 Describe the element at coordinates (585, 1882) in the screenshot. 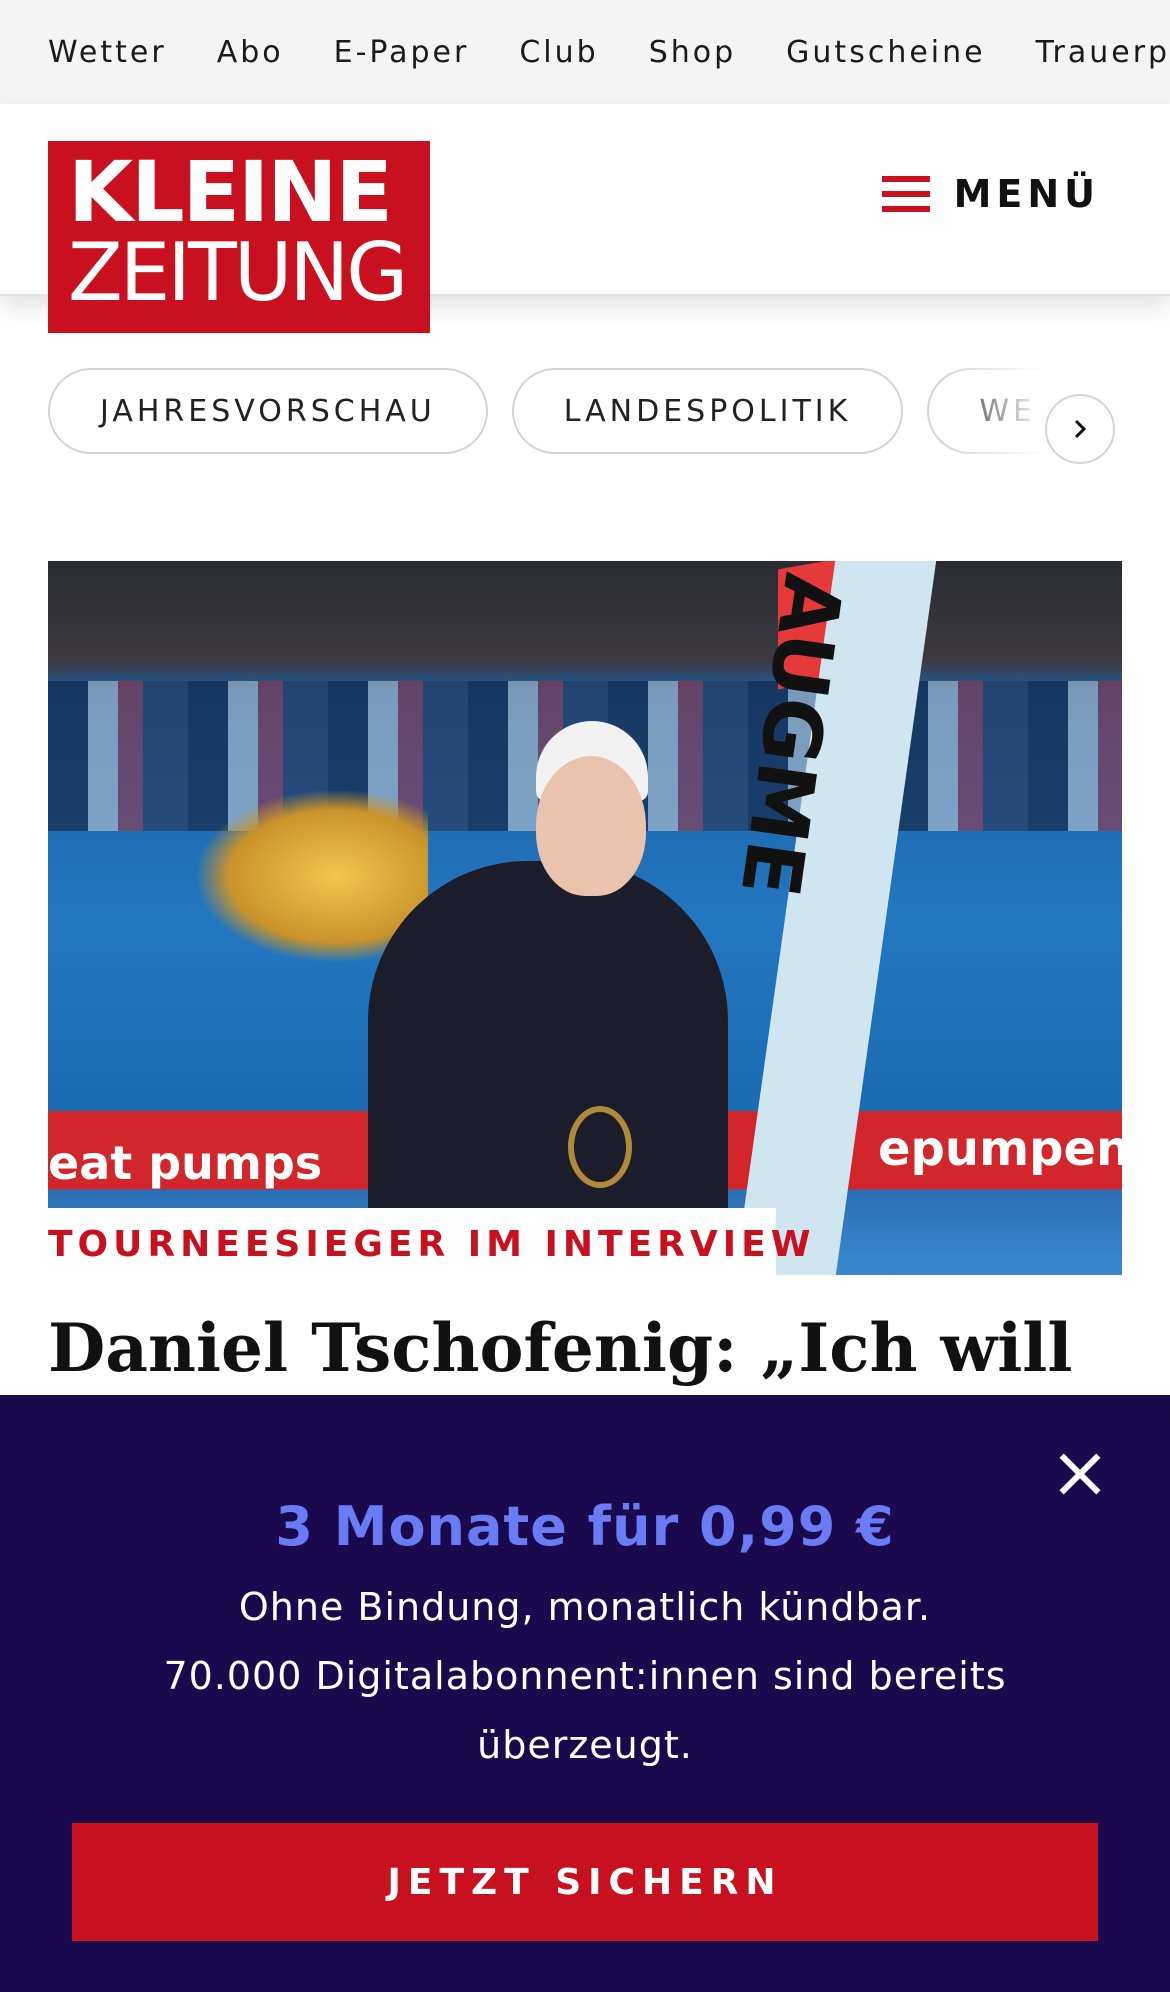

I see `subscribe-cta-button: JETZT SICHERN` at that location.